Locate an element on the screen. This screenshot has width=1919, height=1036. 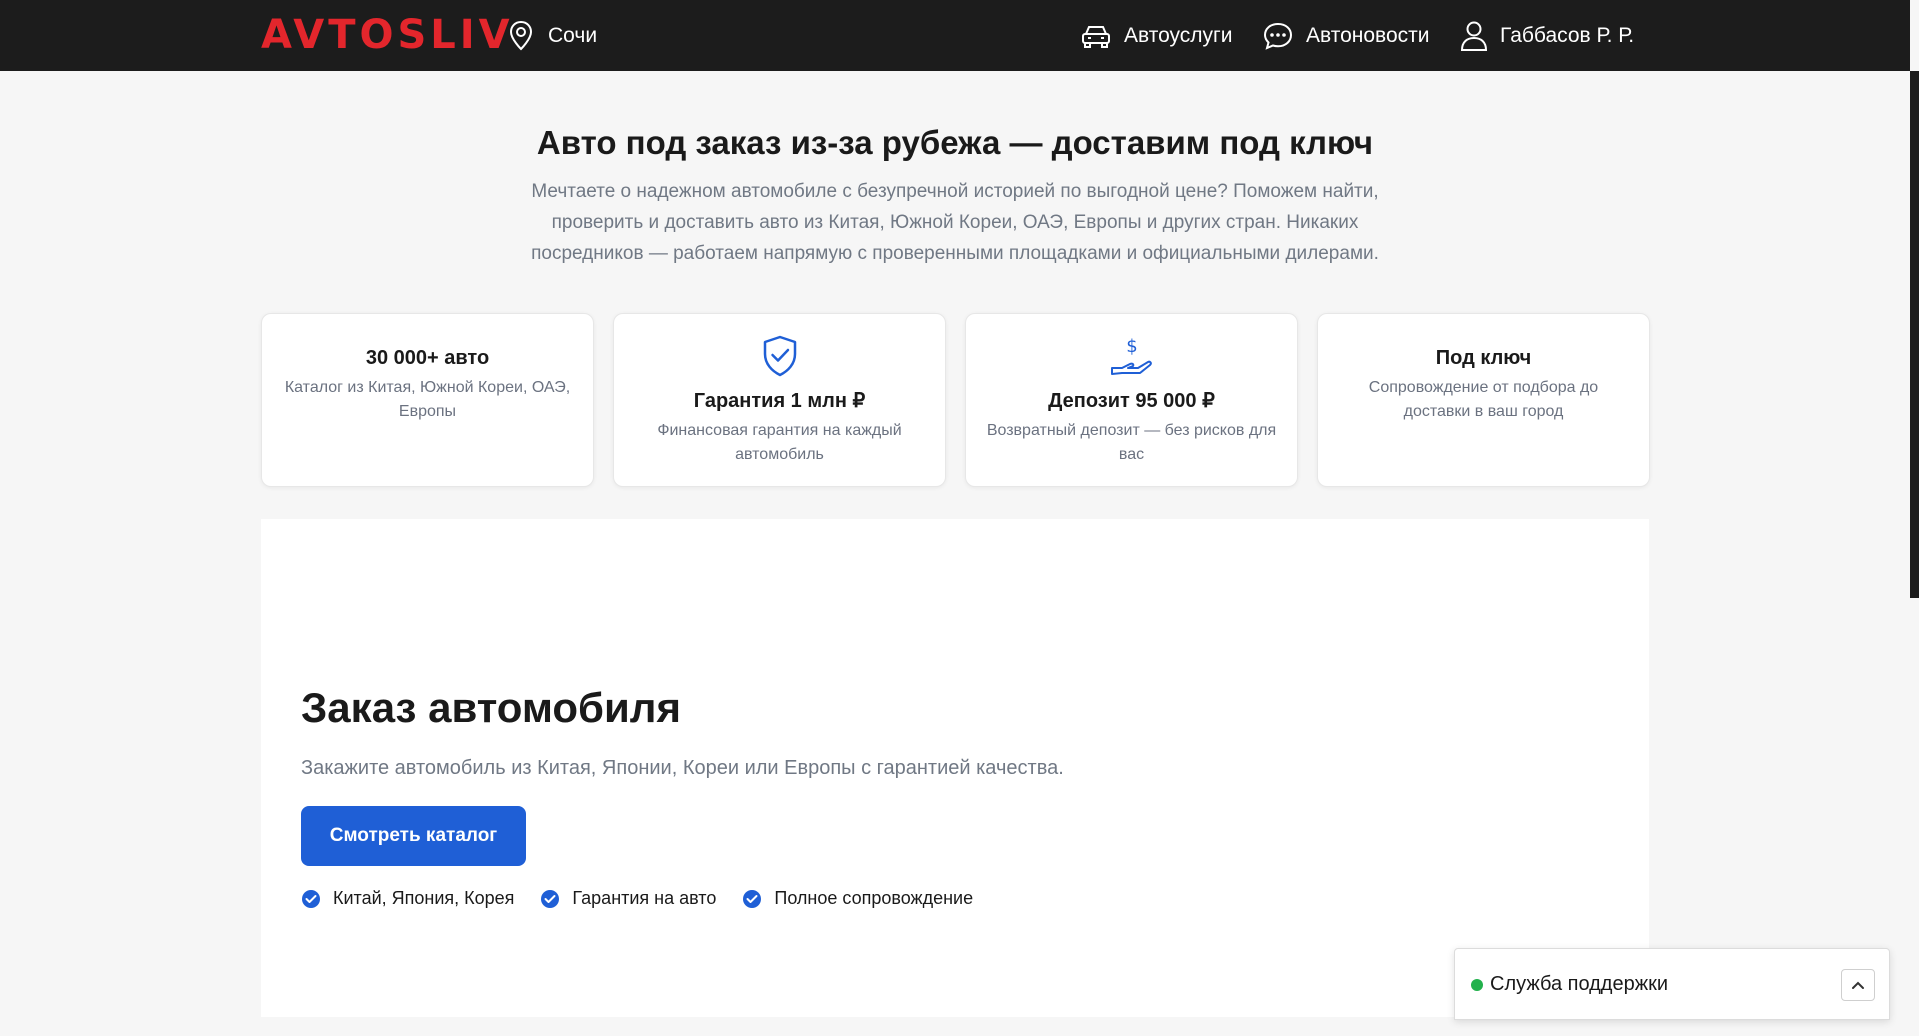
hand-dollar-icon: $ is located at coordinates (1131, 356).